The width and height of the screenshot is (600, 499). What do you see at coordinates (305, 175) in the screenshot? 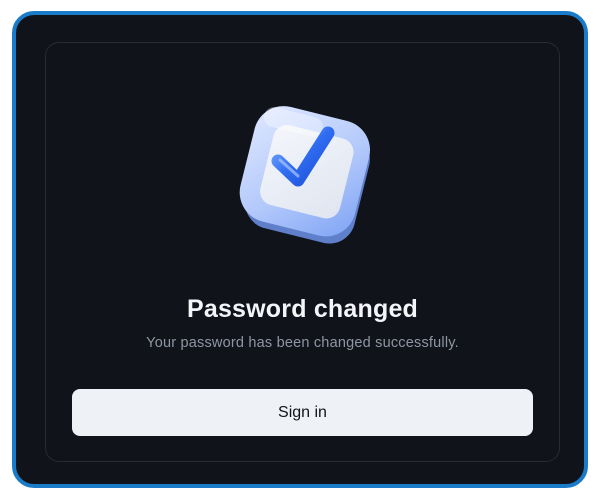
I see `check-square-icon` at bounding box center [305, 175].